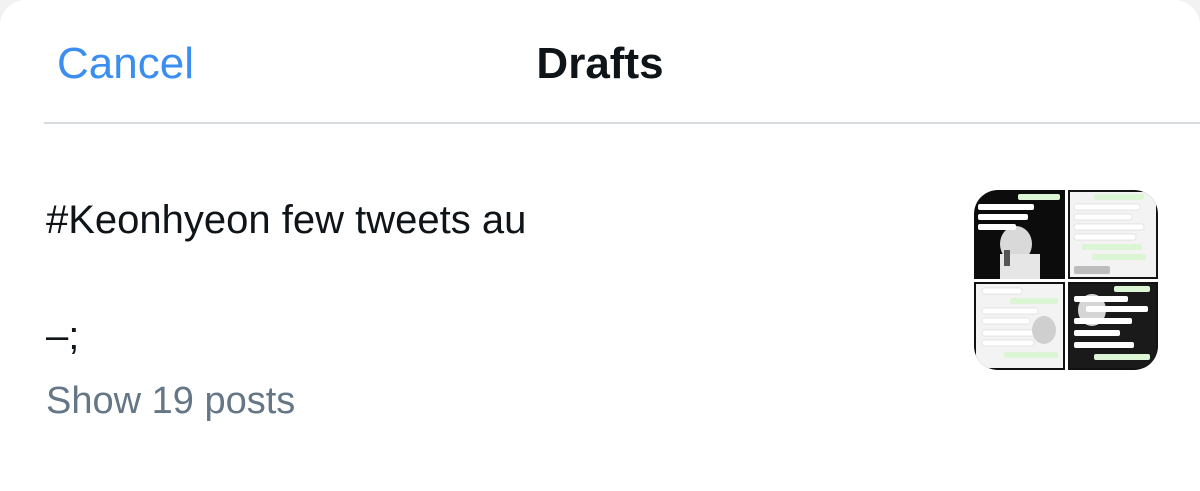  Describe the element at coordinates (286, 220) in the screenshot. I see `draft-text-line1: #Keonhyeon few tweets au` at that location.